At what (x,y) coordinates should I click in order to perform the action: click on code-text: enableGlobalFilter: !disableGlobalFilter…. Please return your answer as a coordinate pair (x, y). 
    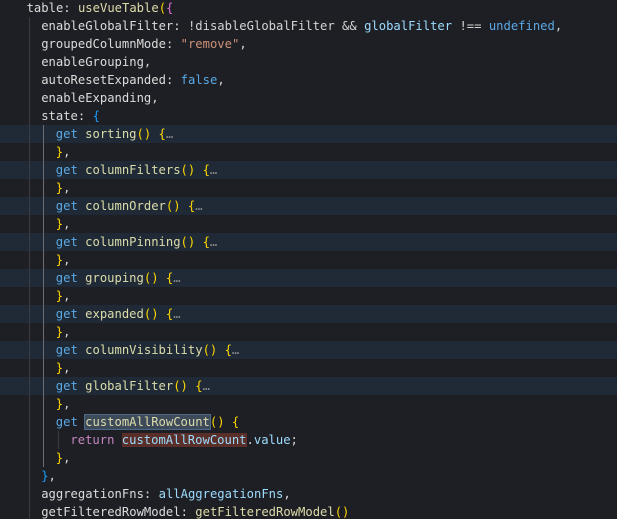
    Looking at the image, I should click on (301, 26).